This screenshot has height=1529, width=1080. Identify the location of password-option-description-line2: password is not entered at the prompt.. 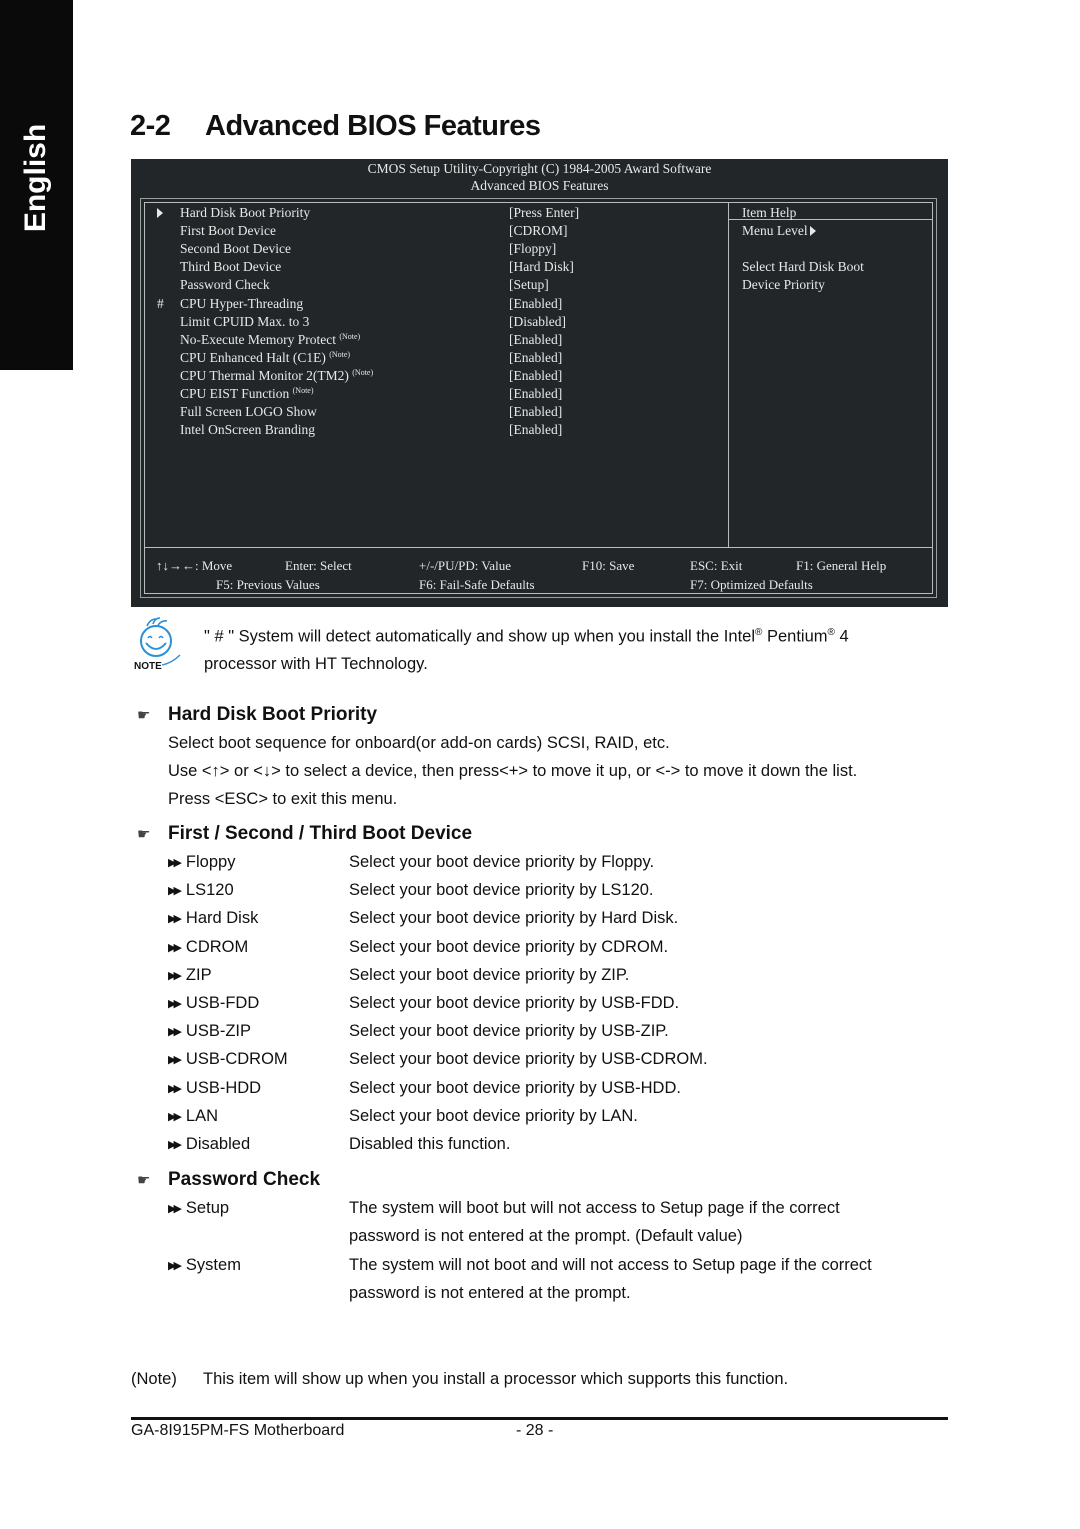
(490, 1293).